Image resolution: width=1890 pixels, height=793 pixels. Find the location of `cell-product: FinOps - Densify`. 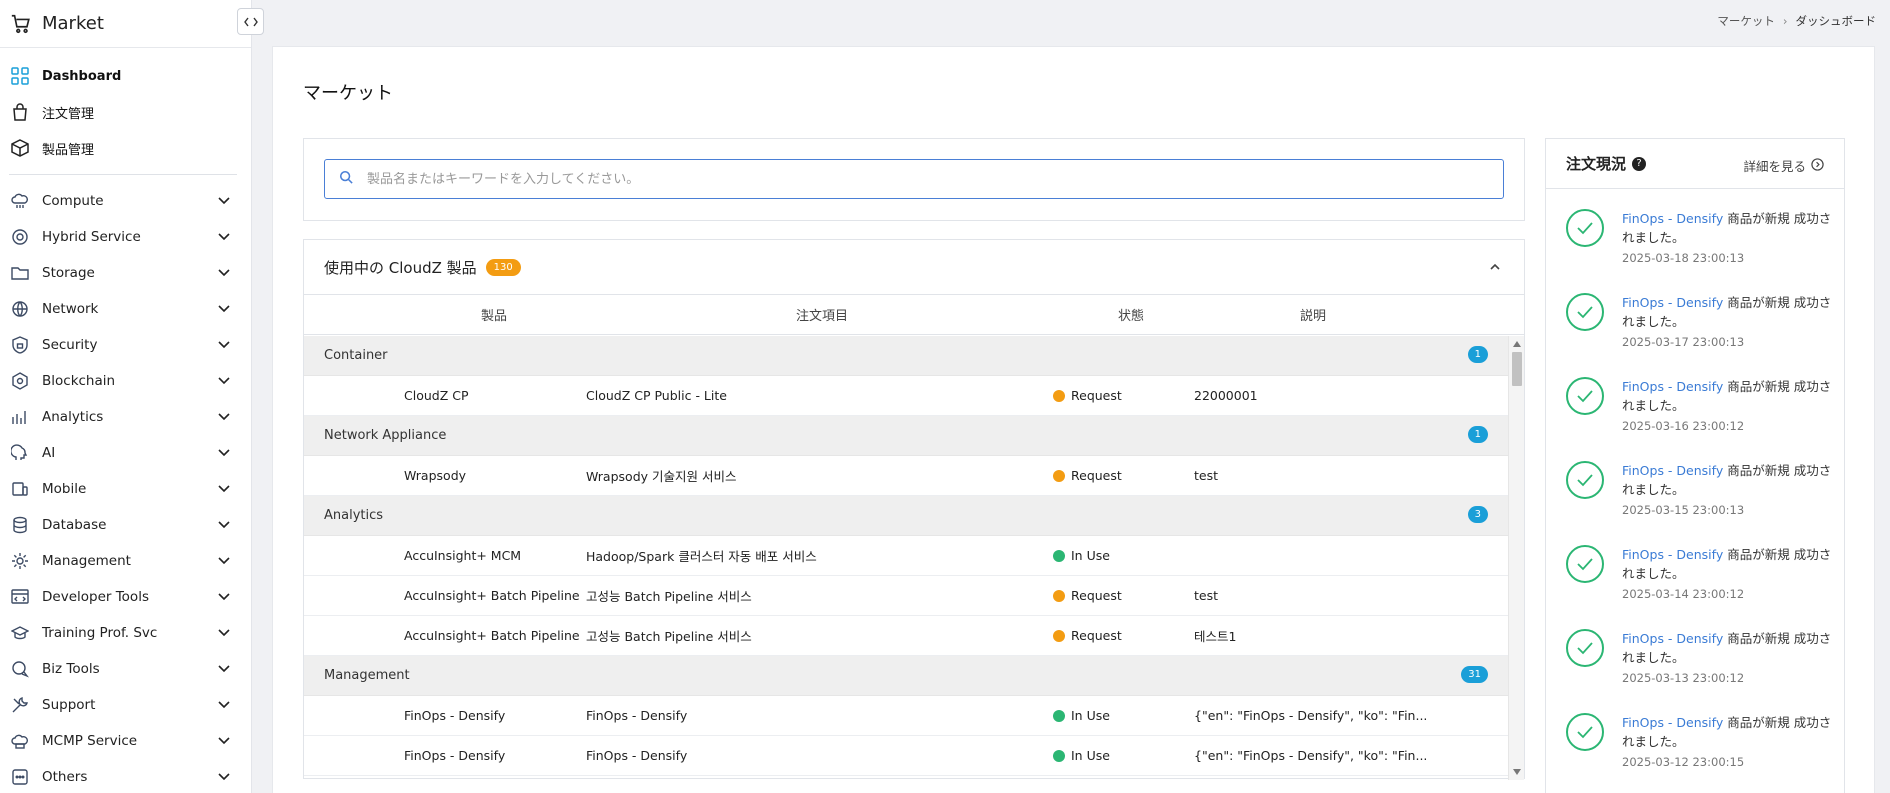

cell-product: FinOps - Densify is located at coordinates (455, 755).